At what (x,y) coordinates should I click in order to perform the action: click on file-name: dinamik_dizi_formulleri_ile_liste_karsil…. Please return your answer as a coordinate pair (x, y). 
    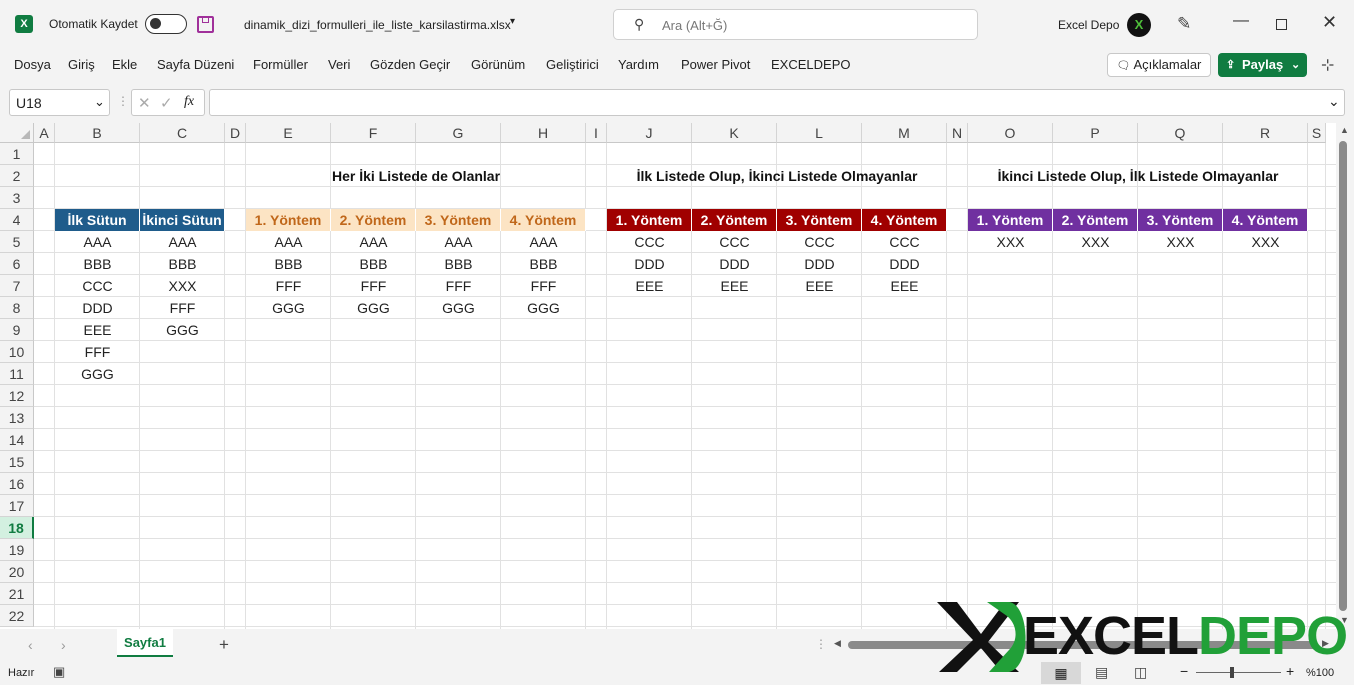
    Looking at the image, I should click on (377, 25).